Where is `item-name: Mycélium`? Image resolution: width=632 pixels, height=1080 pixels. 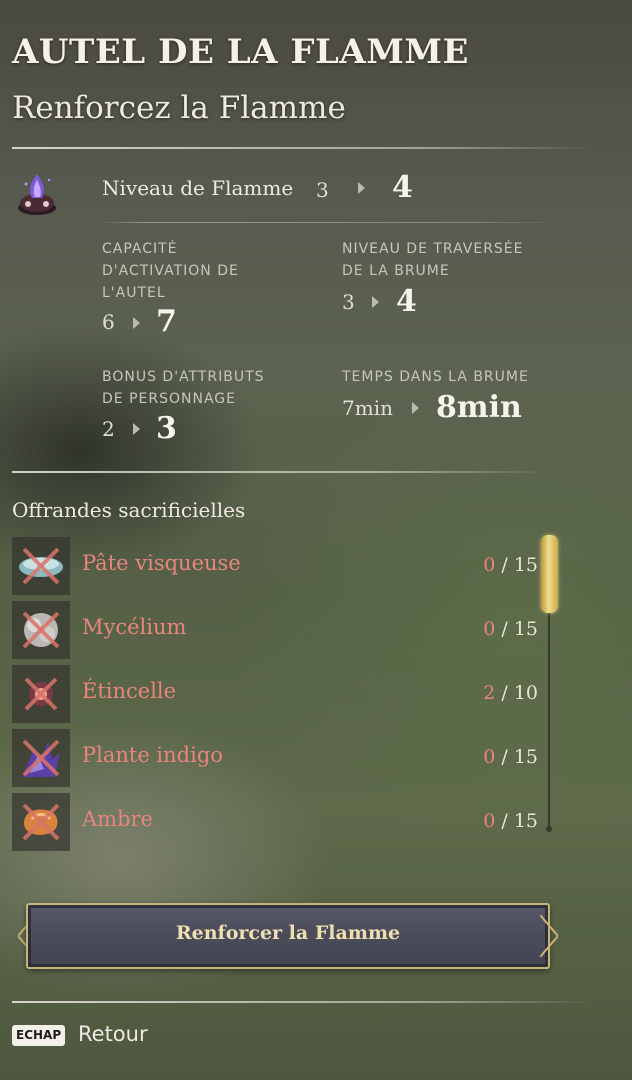
item-name: Mycélium is located at coordinates (134, 627).